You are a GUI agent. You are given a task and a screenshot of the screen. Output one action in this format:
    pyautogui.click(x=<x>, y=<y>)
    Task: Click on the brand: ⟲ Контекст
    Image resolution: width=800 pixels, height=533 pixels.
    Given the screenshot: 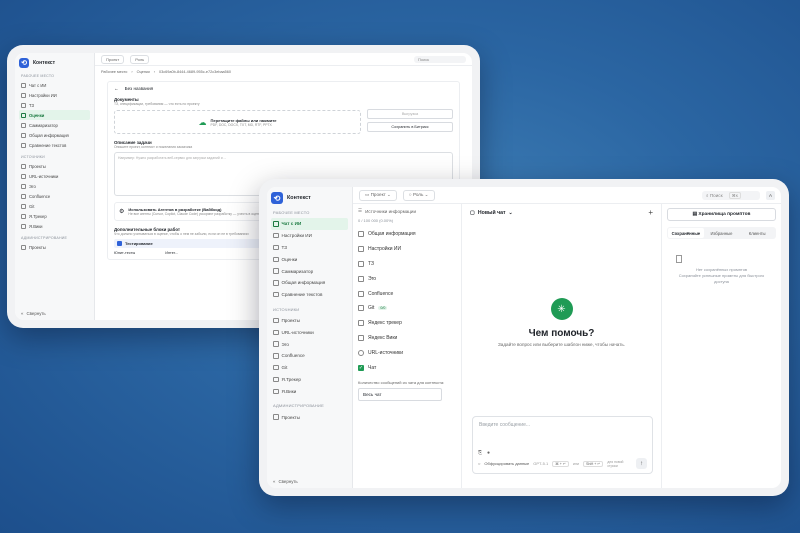 What is the action you would take?
    pyautogui.click(x=54, y=63)
    